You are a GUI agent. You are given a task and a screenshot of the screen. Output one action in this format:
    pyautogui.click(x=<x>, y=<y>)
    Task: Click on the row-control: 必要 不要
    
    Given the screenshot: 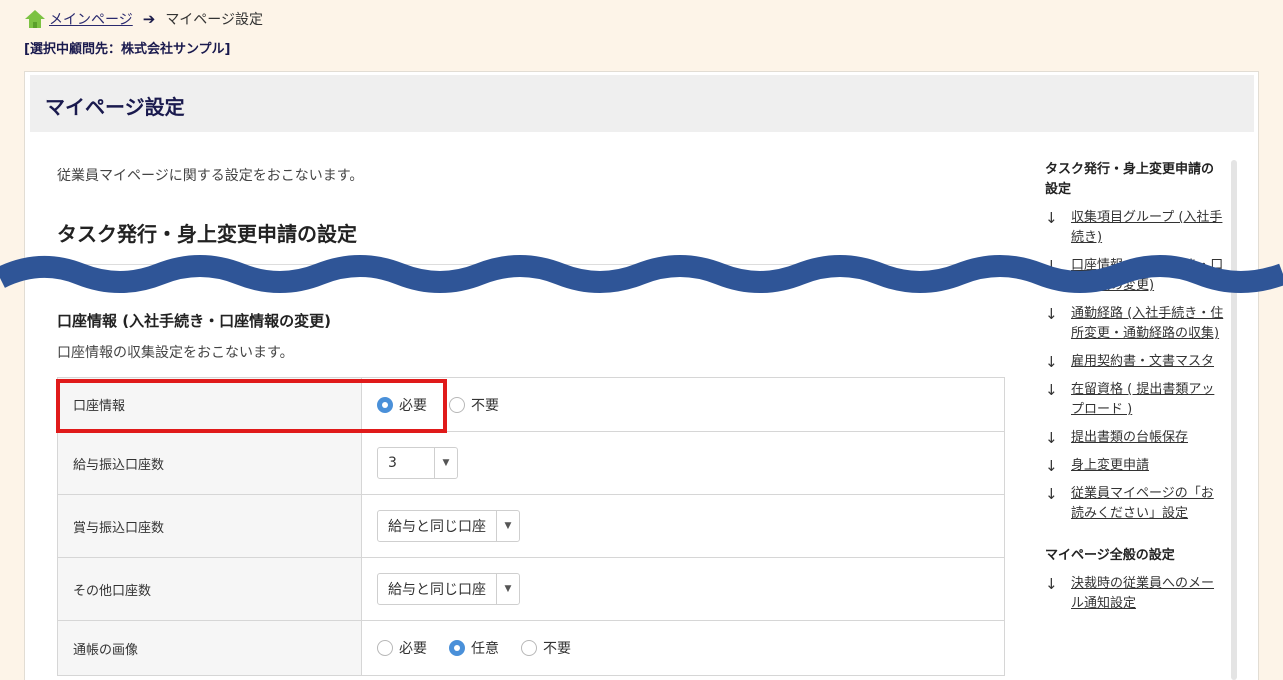 What is the action you would take?
    pyautogui.click(x=683, y=404)
    